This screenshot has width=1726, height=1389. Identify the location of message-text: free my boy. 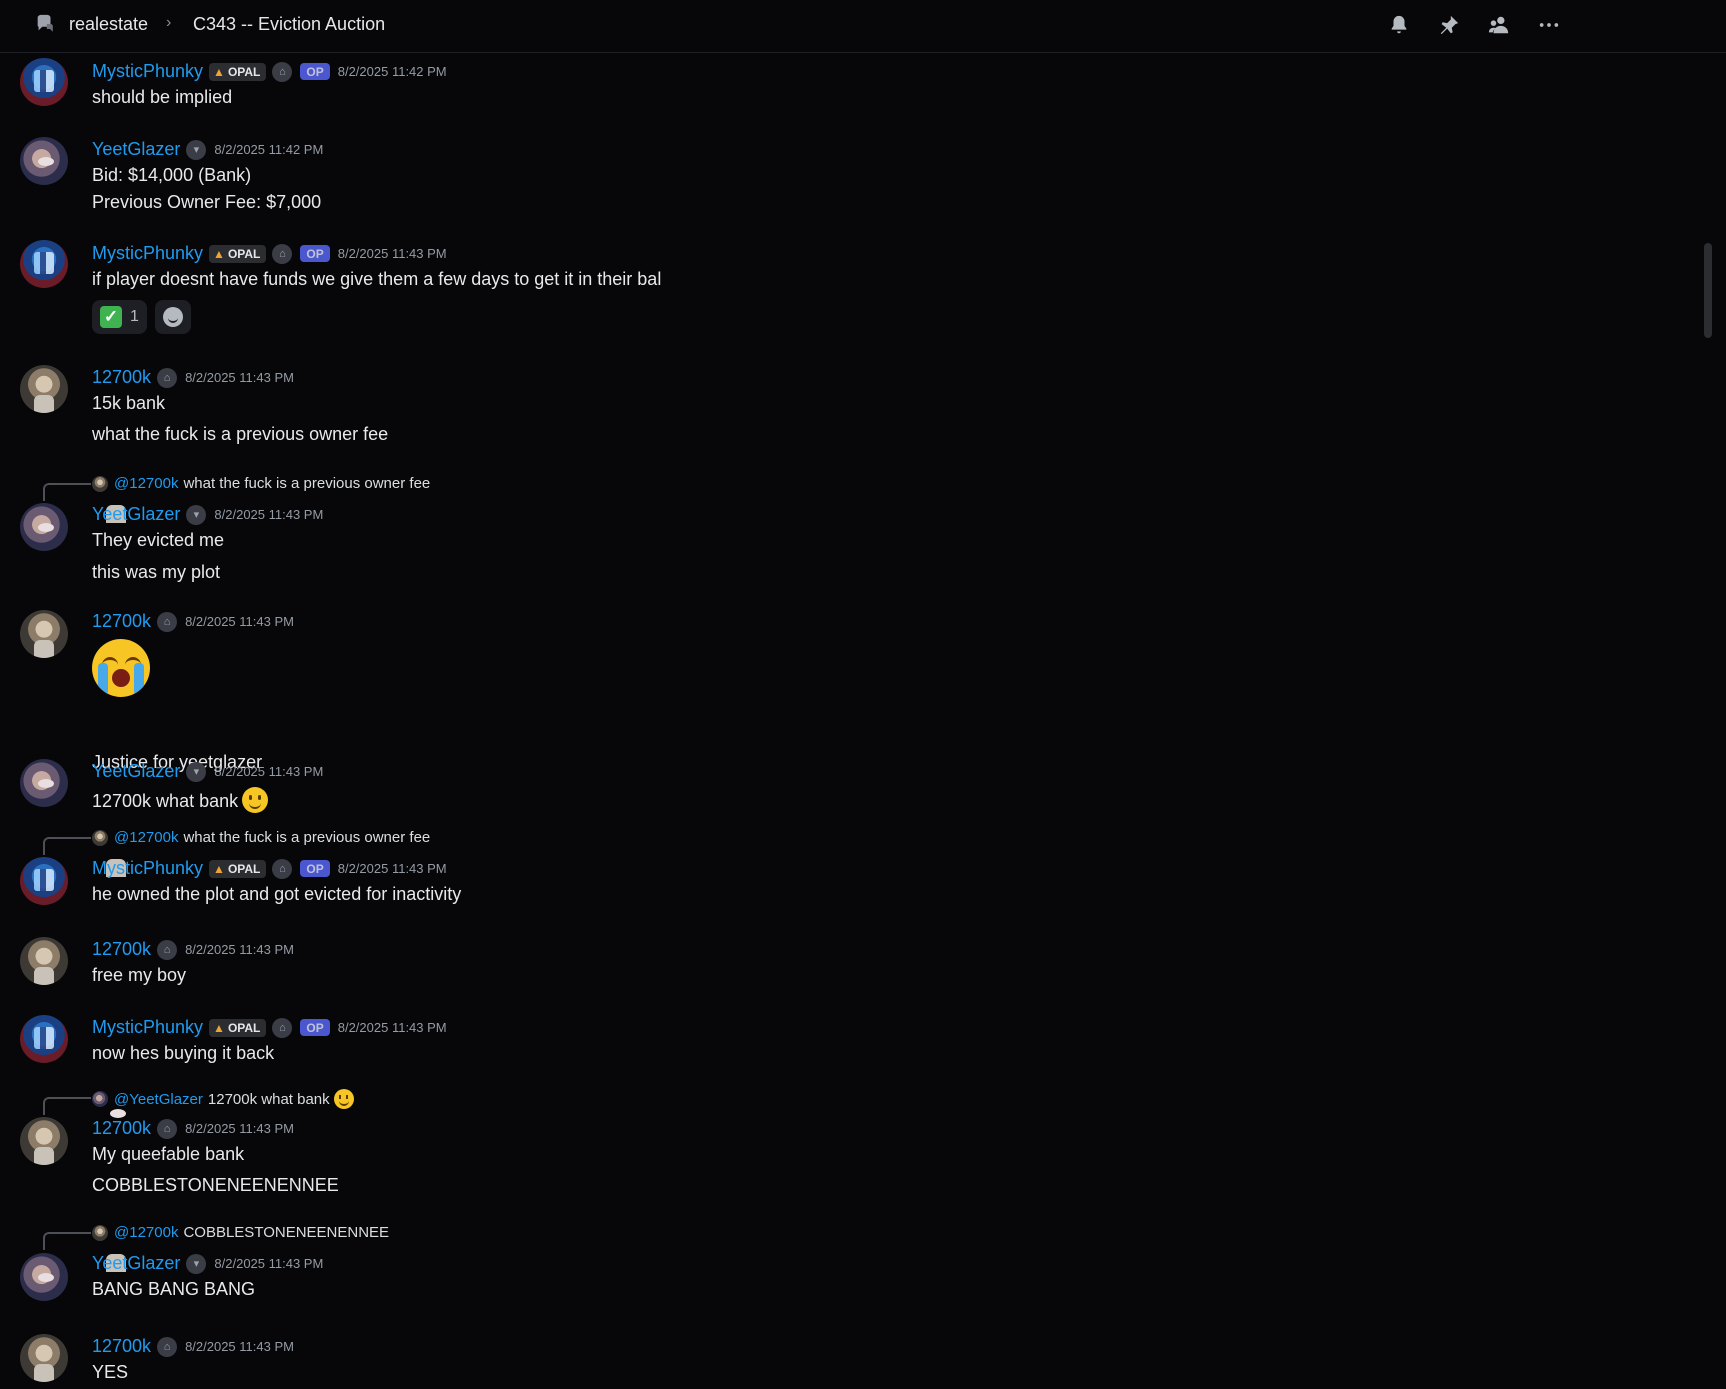
(139, 975).